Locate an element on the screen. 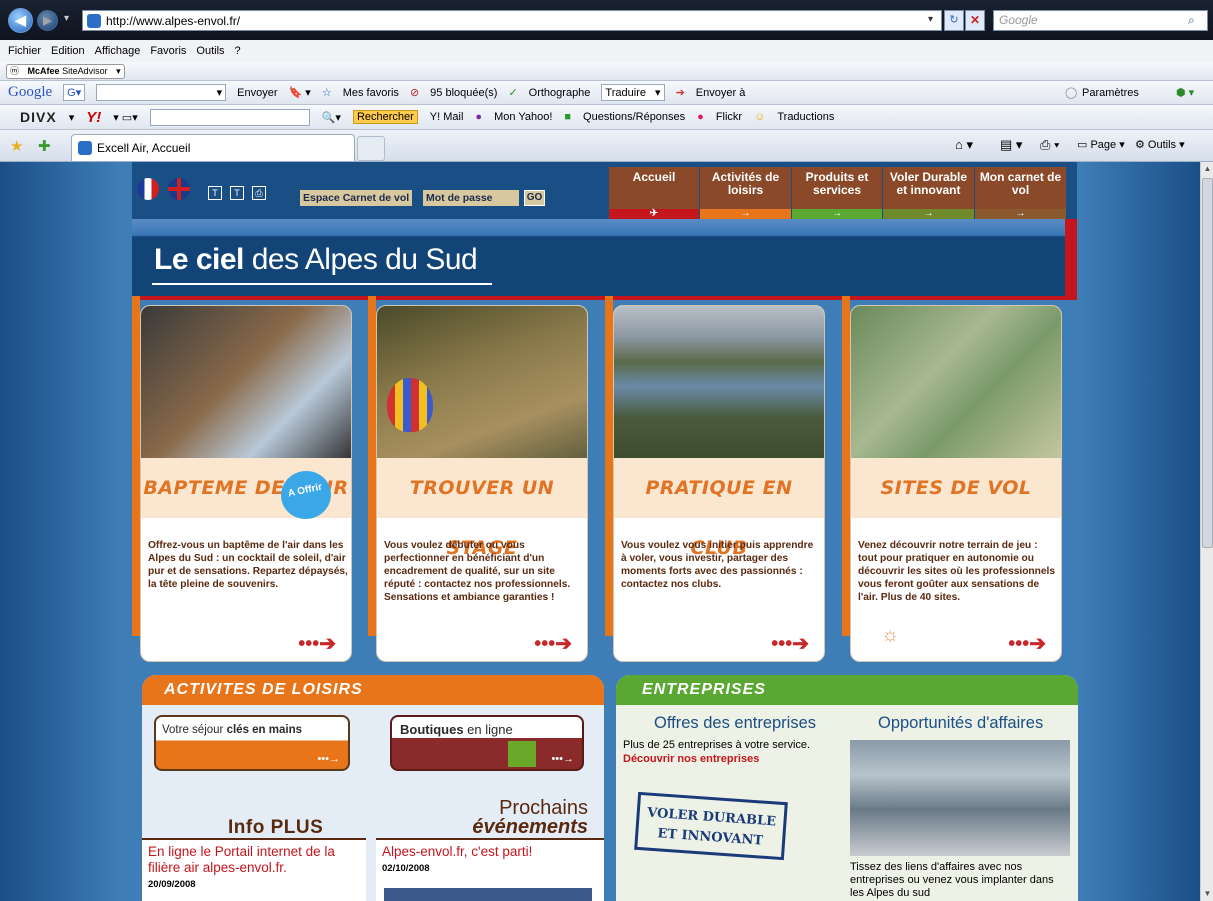  menu-help: ? is located at coordinates (238, 51).